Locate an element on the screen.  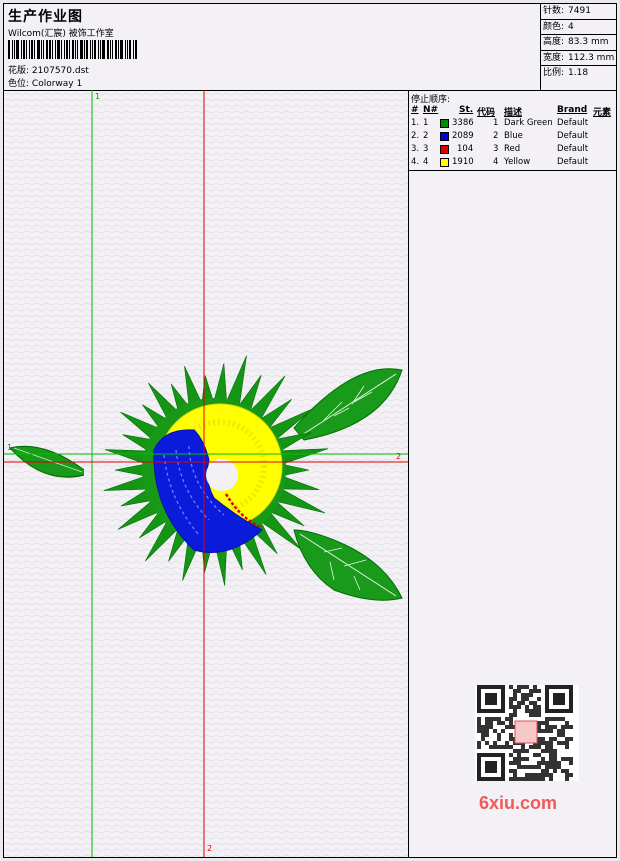
design-file-label: 花版: is located at coordinates (19, 71).